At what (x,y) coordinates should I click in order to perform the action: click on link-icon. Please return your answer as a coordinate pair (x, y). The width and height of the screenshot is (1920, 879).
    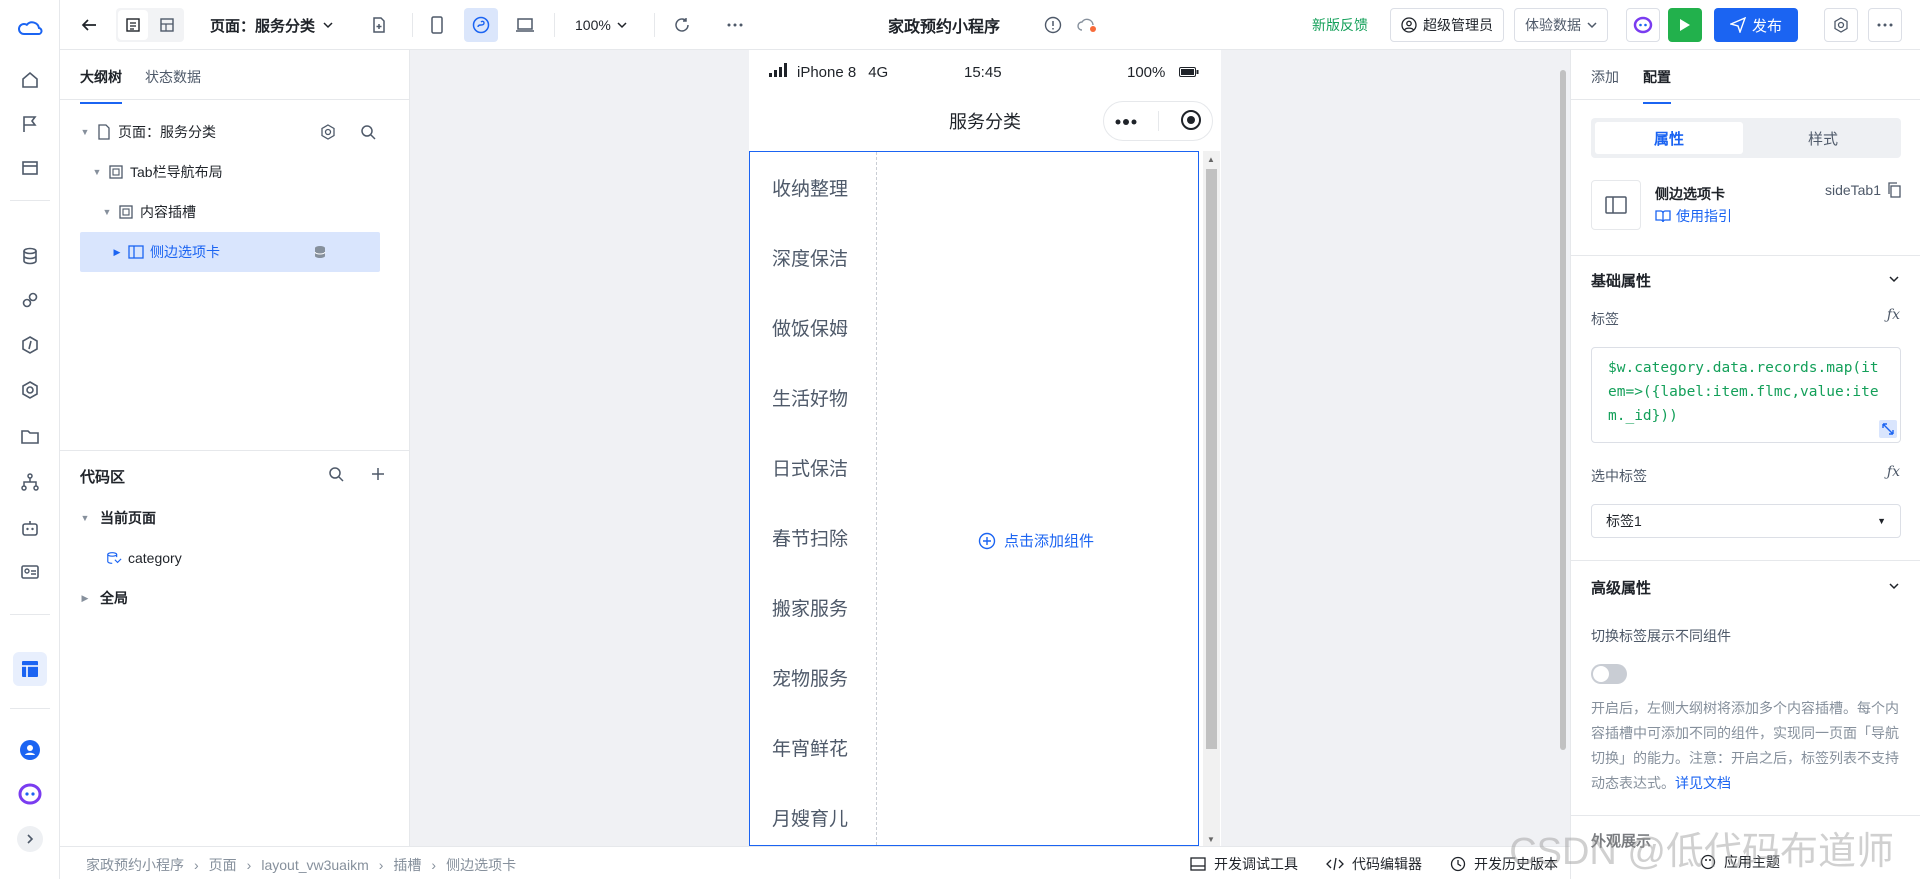
    Looking at the image, I should click on (30, 300).